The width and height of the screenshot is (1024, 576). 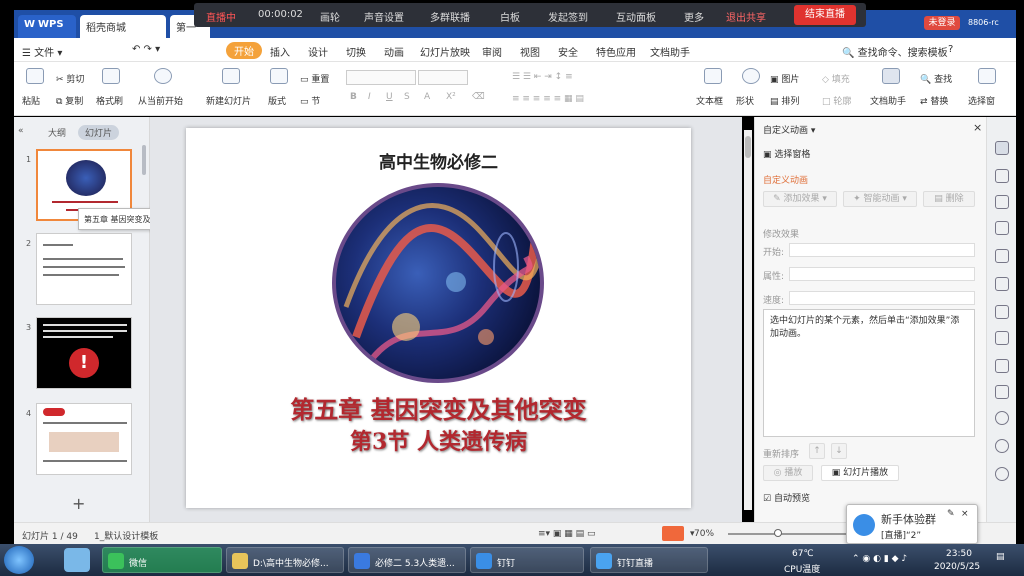 What do you see at coordinates (330, 16) in the screenshot?
I see `live-item-paint: 画轮` at bounding box center [330, 16].